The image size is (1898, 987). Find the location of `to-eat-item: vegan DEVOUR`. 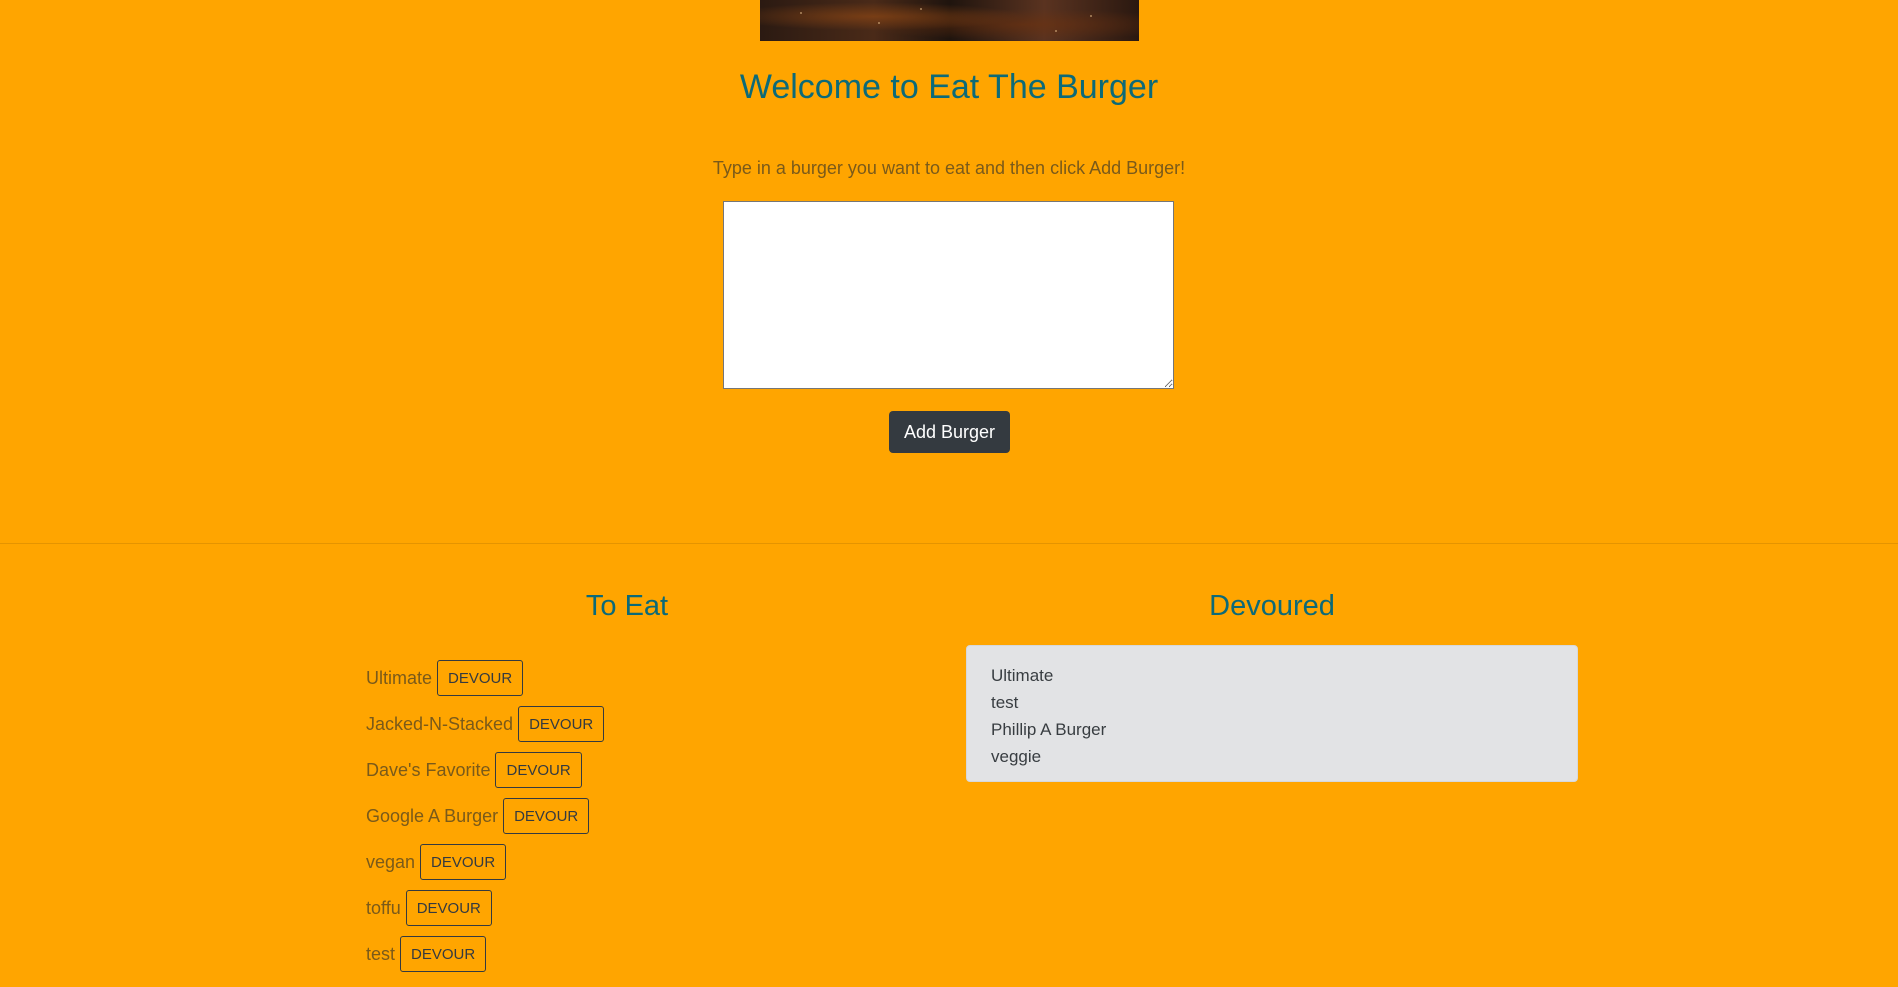

to-eat-item: vegan DEVOUR is located at coordinates (485, 862).